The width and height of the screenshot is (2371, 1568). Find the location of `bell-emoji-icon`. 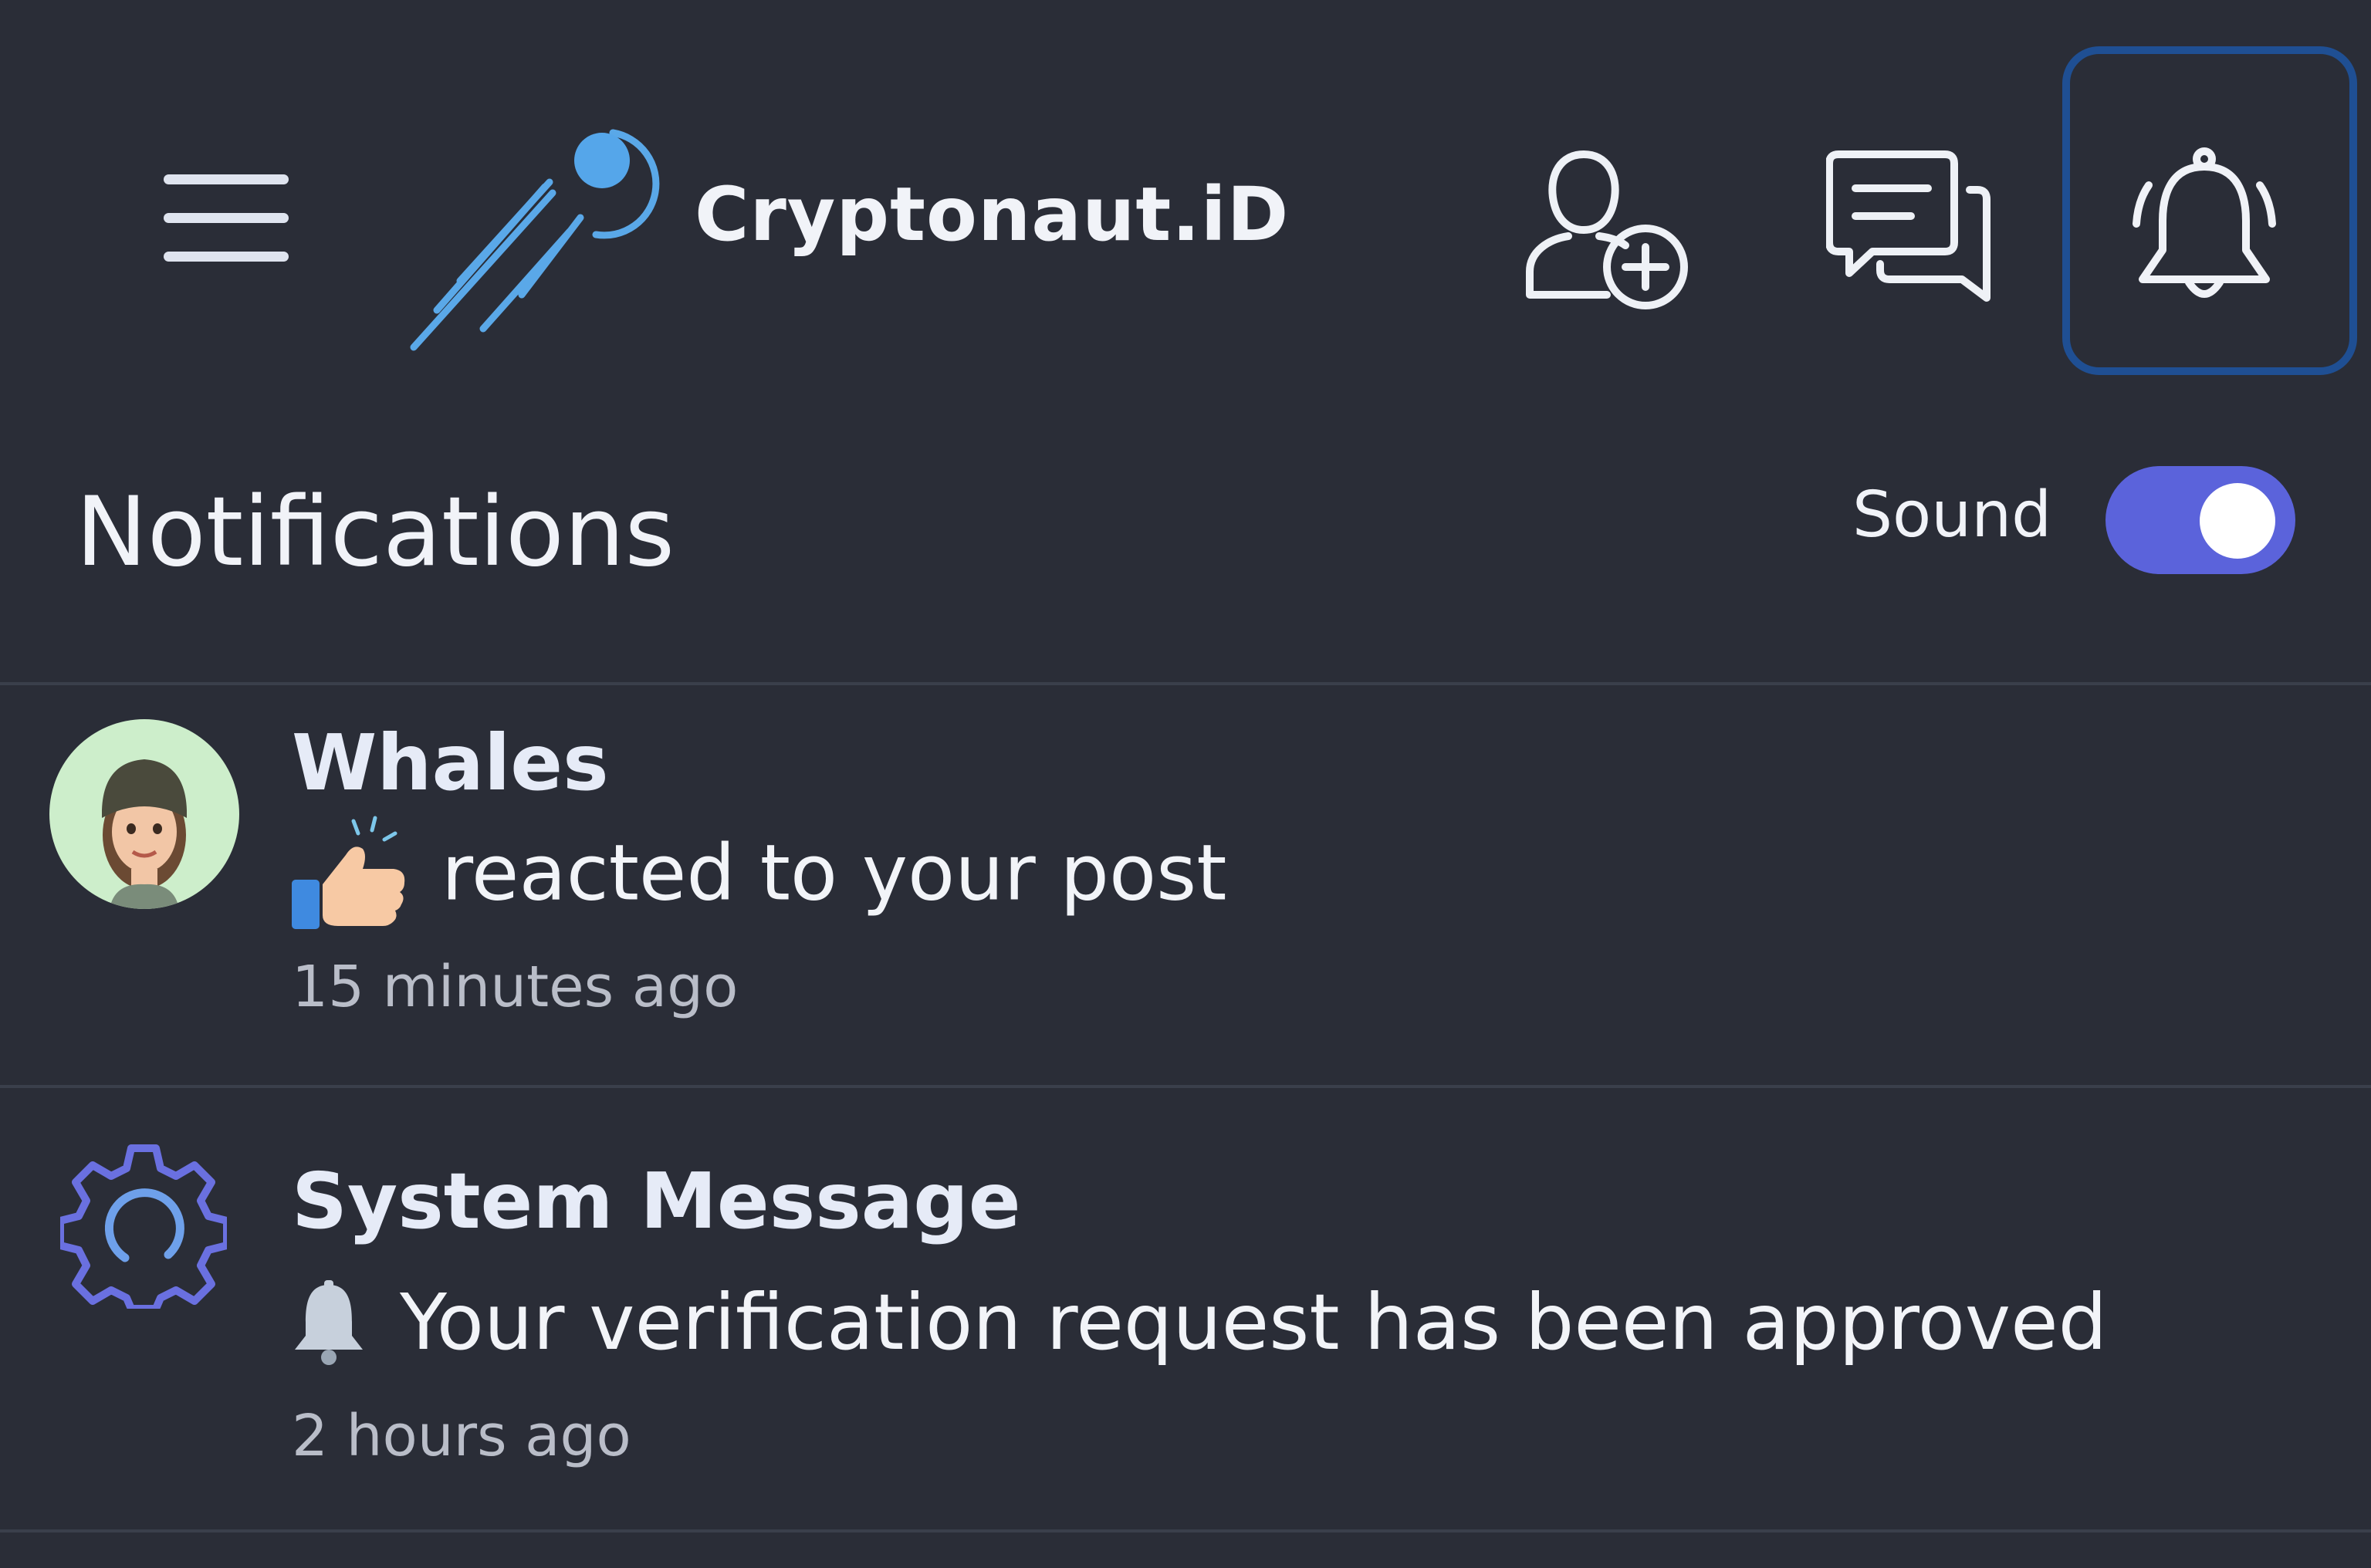

bell-emoji-icon is located at coordinates (329, 1322).